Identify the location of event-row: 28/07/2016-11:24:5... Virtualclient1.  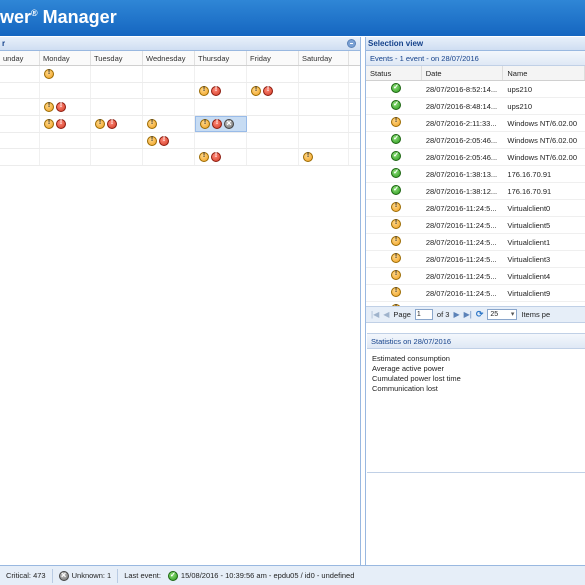
(475, 242).